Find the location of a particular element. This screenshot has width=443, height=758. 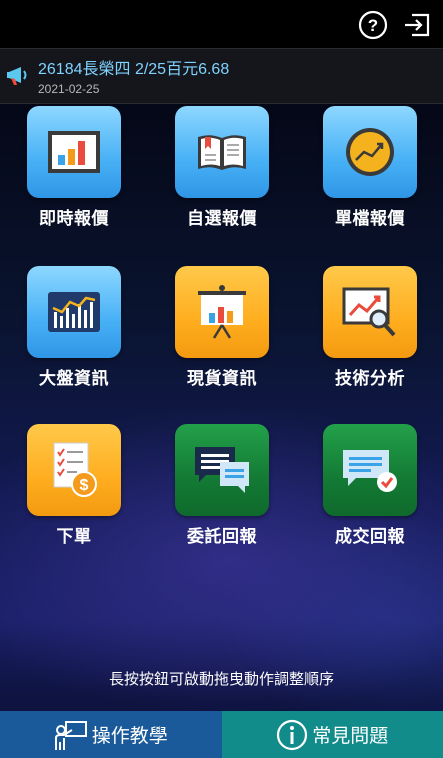

megaphone-icon is located at coordinates (17, 76).